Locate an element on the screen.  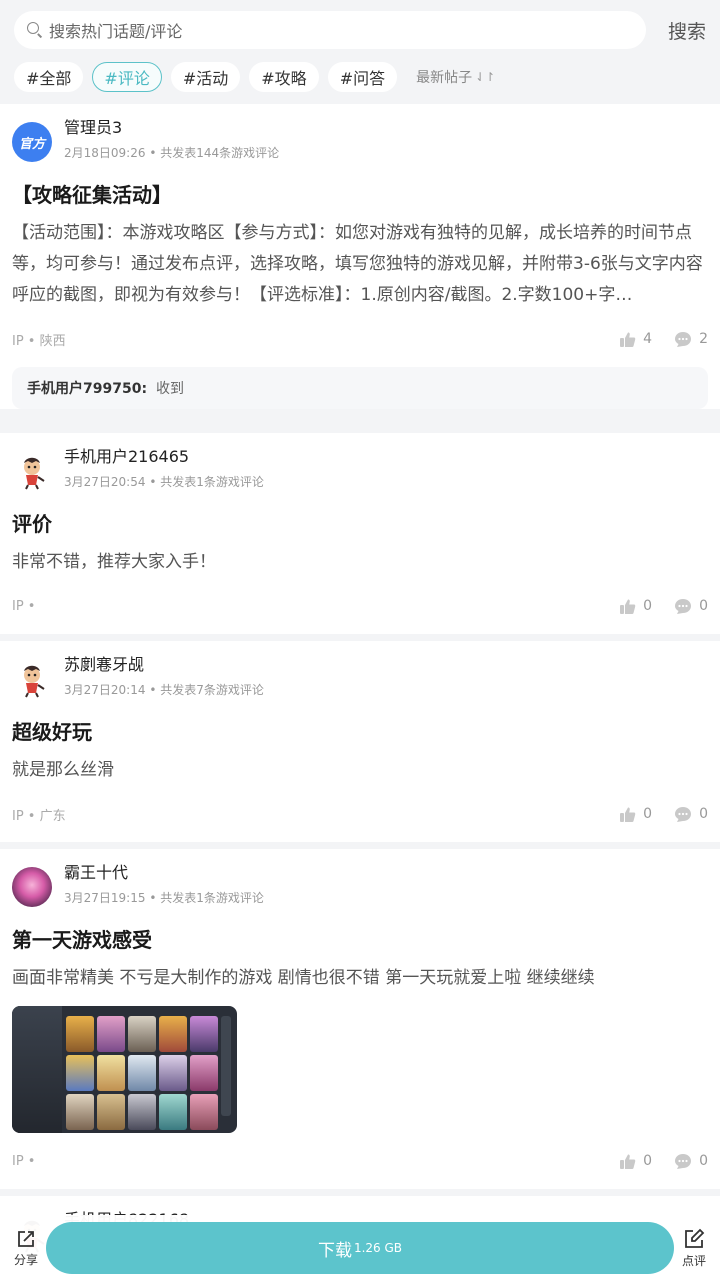
download-button: 下载 1.26 GB is located at coordinates (360, 1248).